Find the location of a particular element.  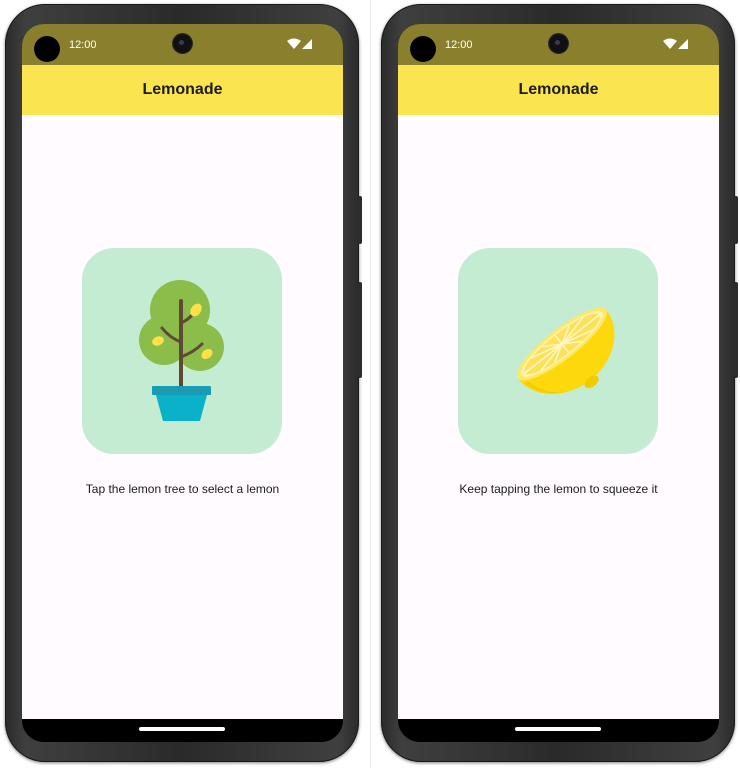

instruction-text: Keep tapping the lemon to squeeze it is located at coordinates (558, 489).